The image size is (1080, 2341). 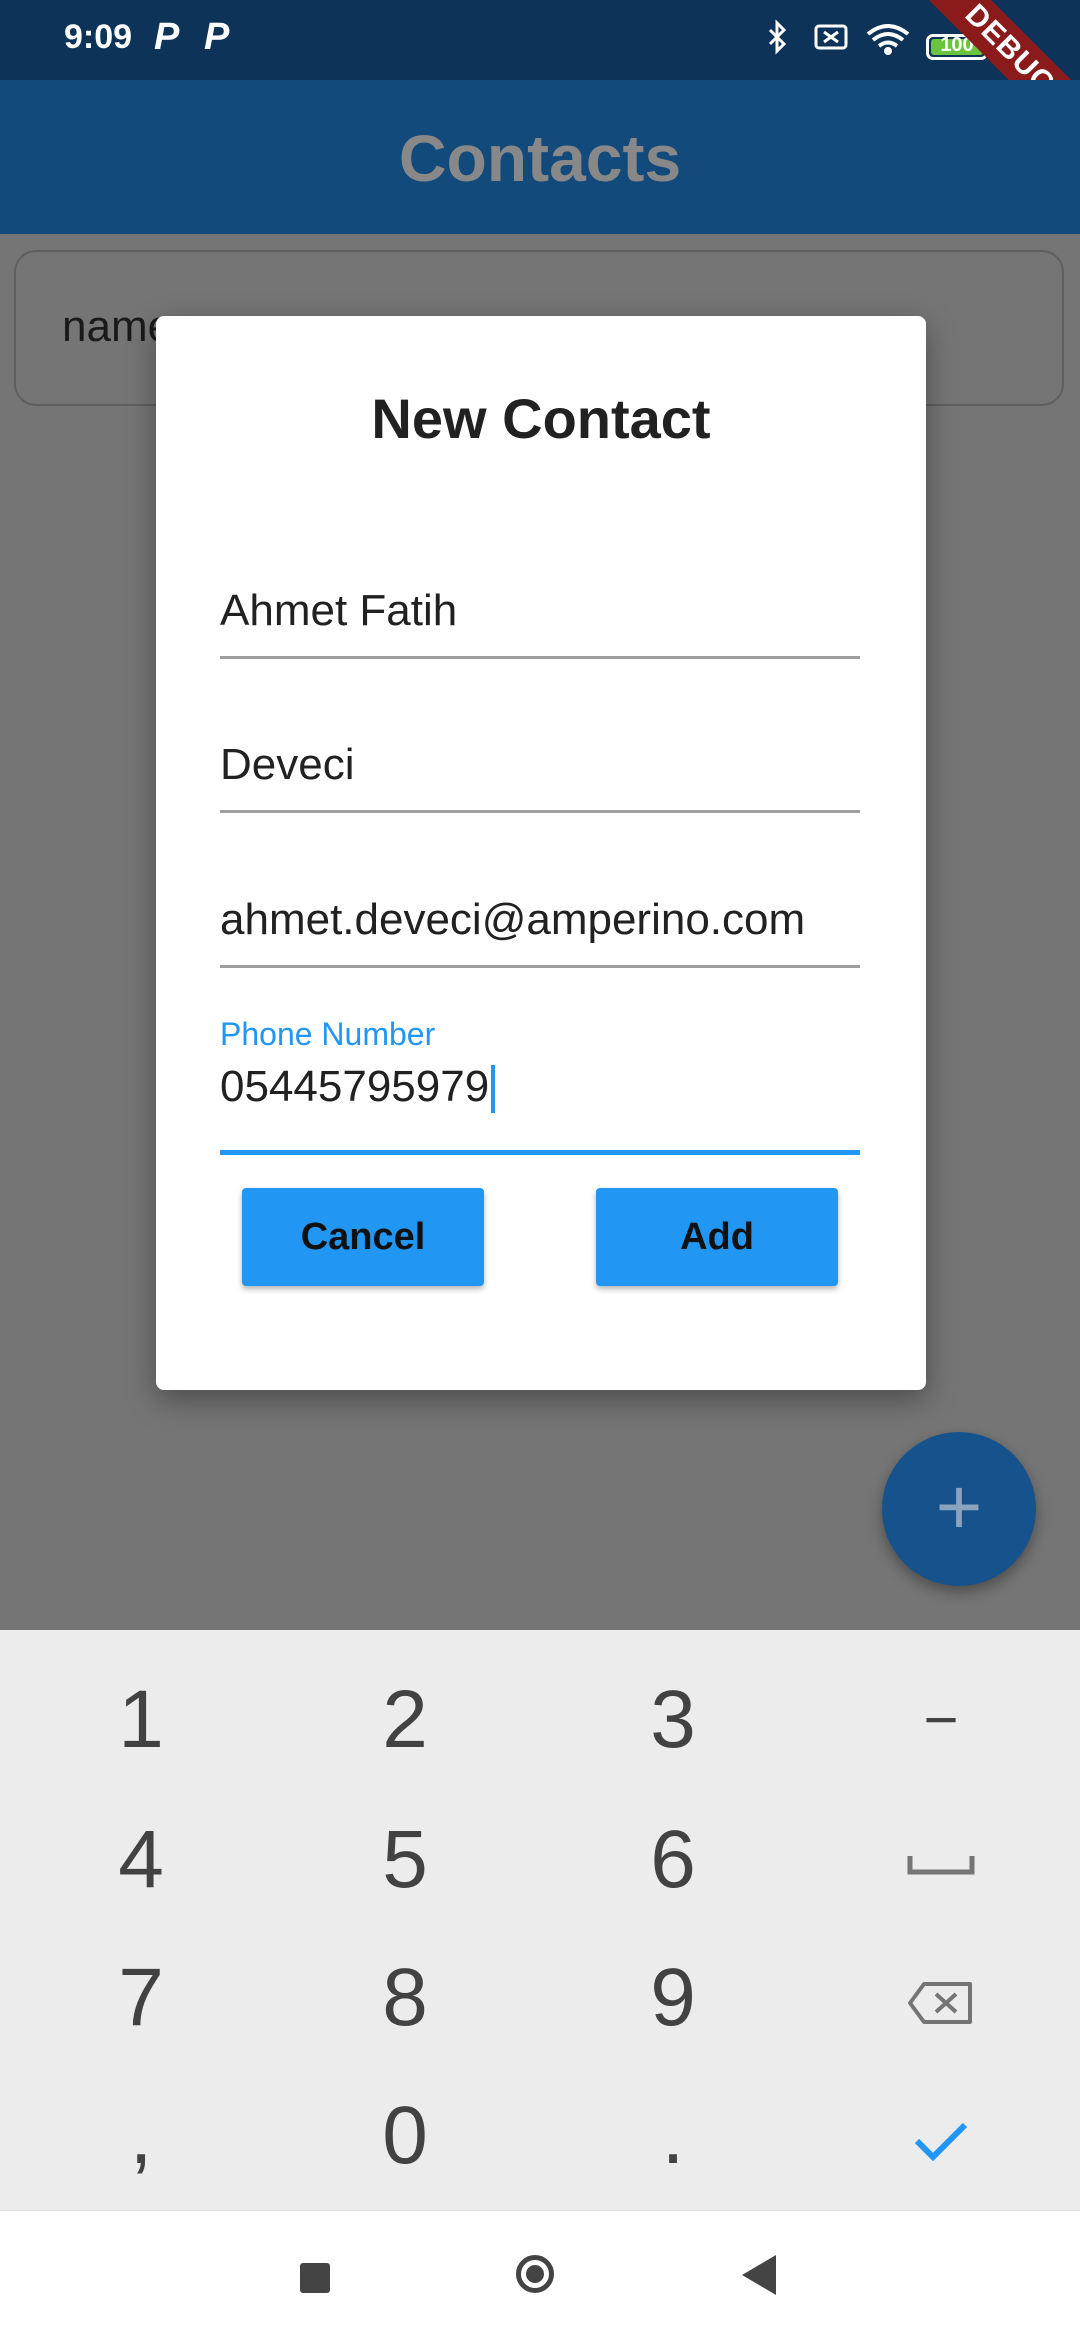 I want to click on app-bar: Contacts, so click(x=540, y=157).